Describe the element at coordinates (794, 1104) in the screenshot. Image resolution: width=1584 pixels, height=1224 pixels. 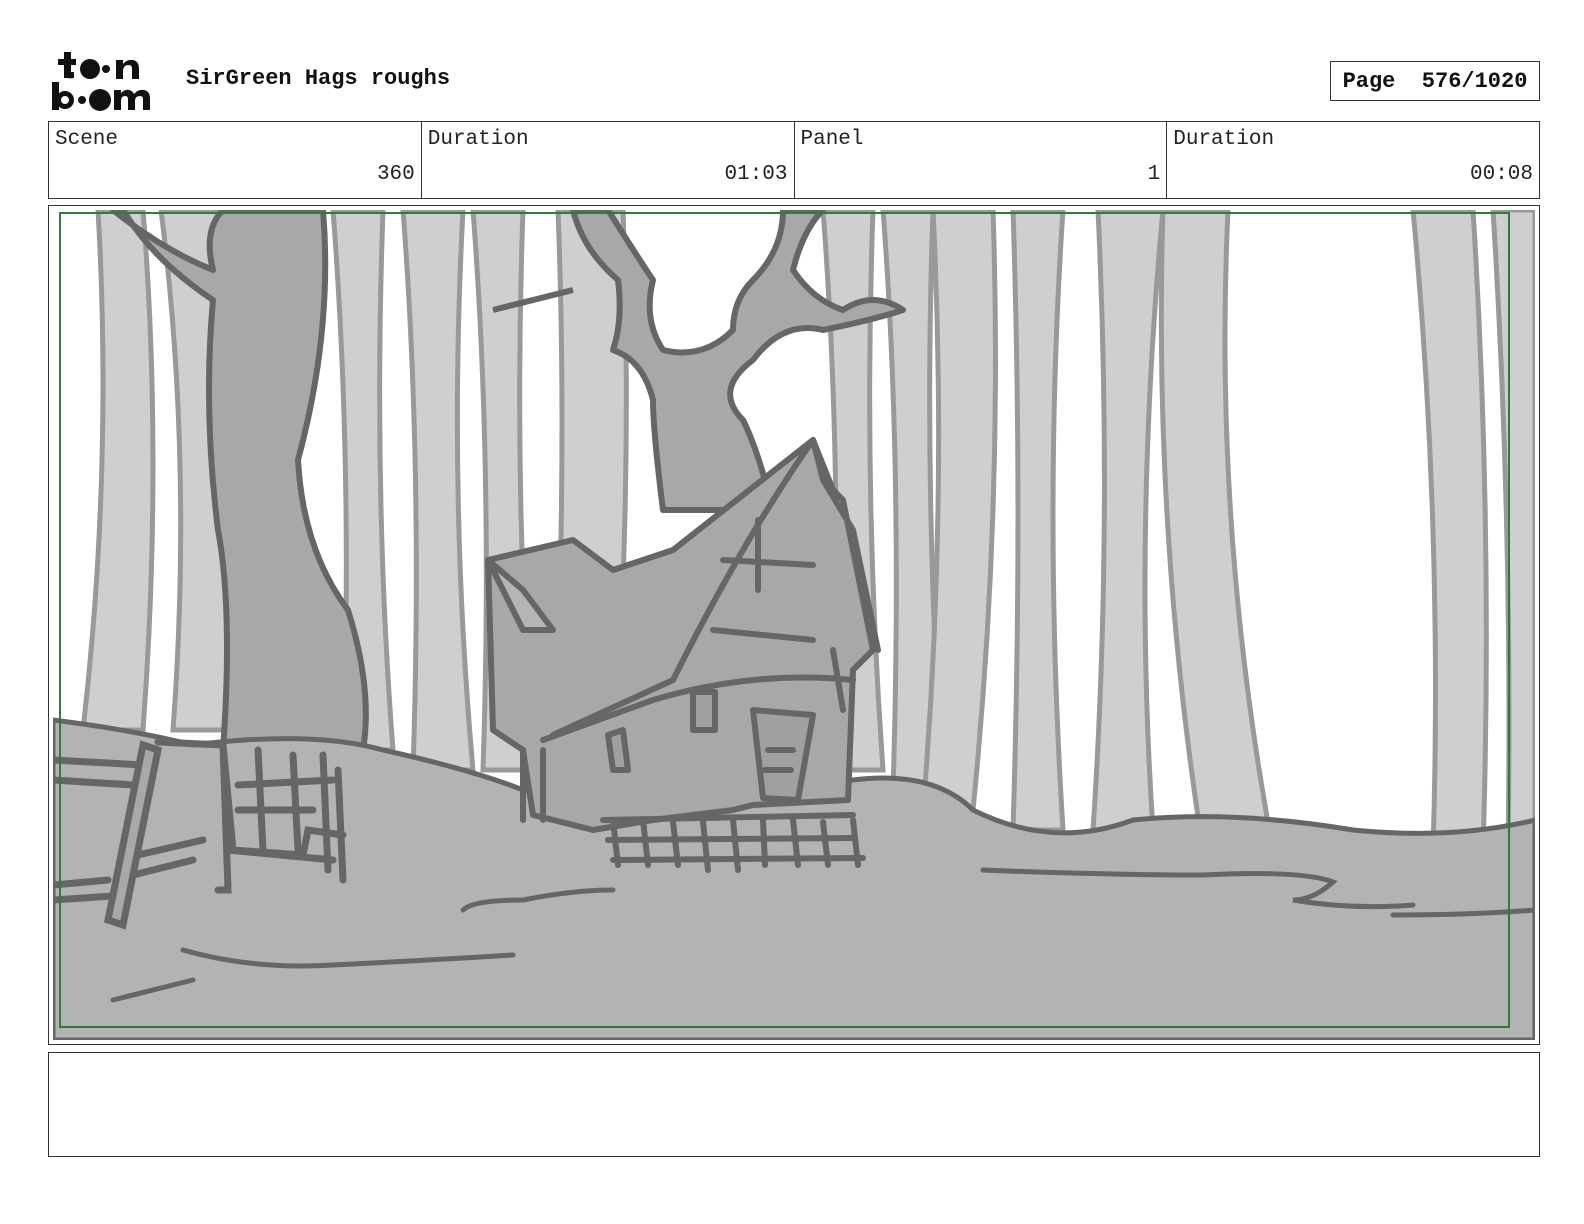
I see `notes-box` at that location.